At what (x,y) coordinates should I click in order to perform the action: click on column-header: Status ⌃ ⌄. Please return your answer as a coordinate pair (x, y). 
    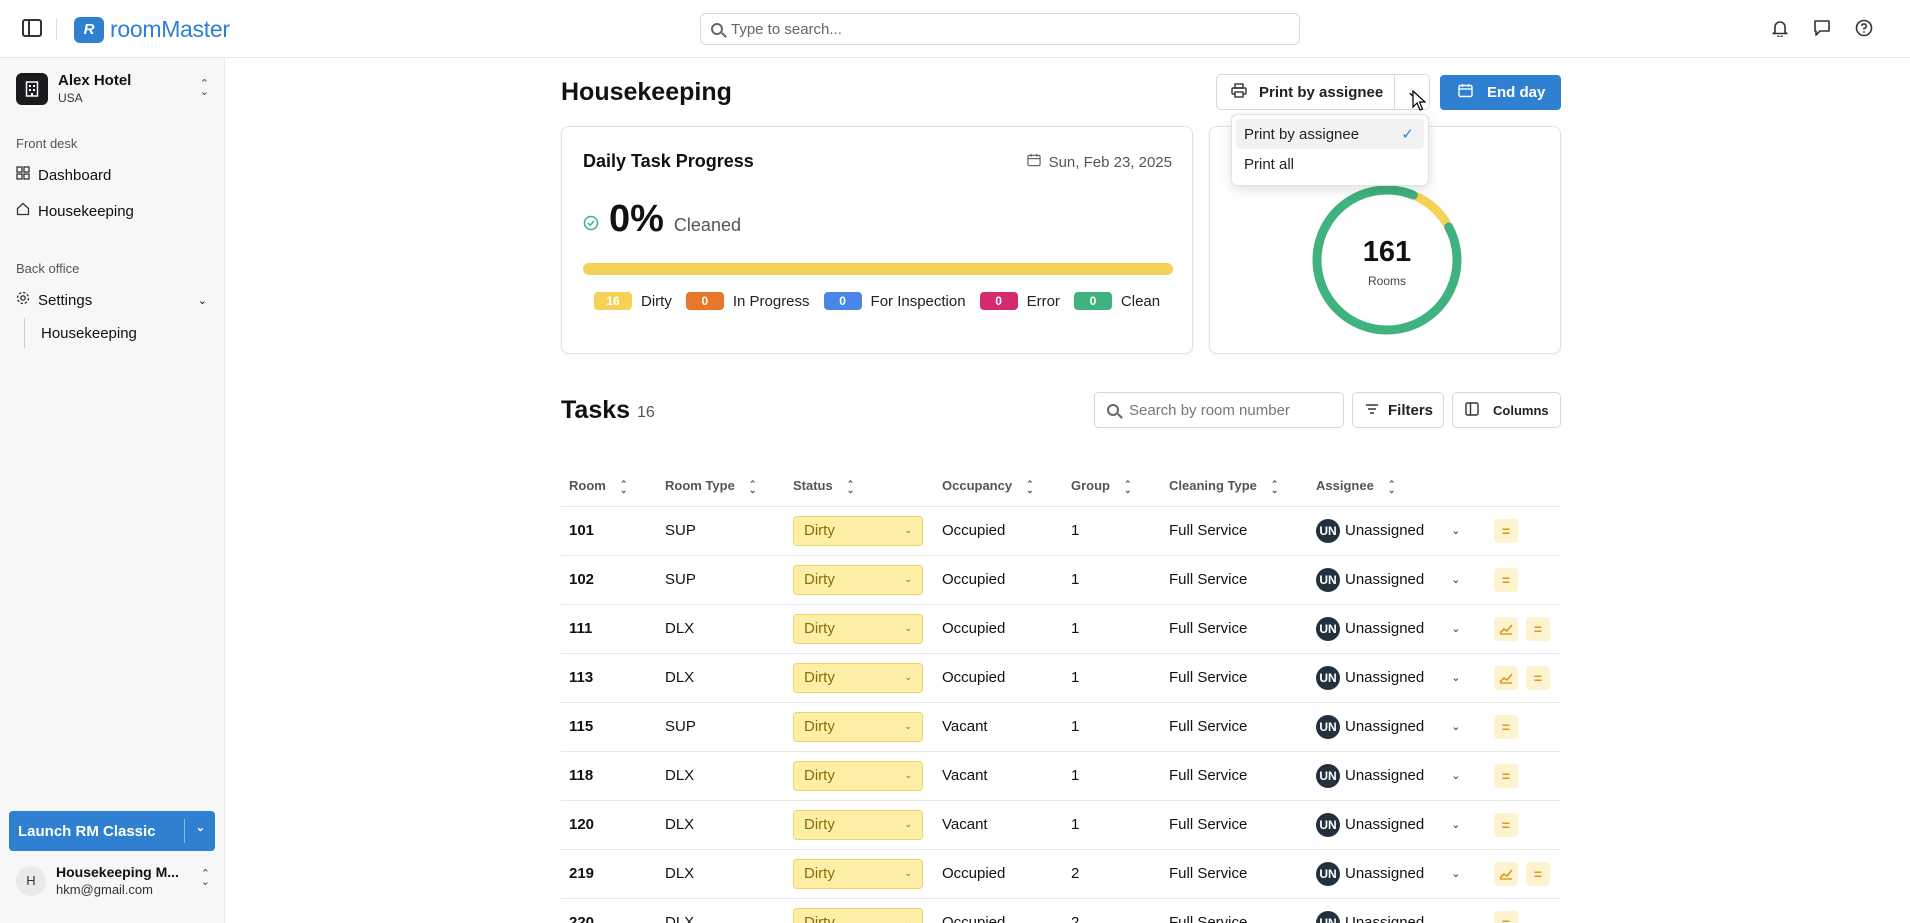
    Looking at the image, I should click on (859, 486).